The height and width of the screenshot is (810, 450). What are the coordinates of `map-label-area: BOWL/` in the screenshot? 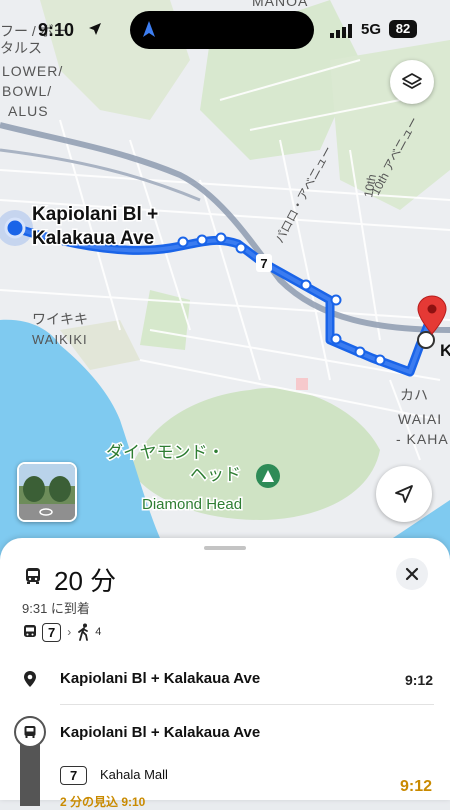 It's located at (27, 91).